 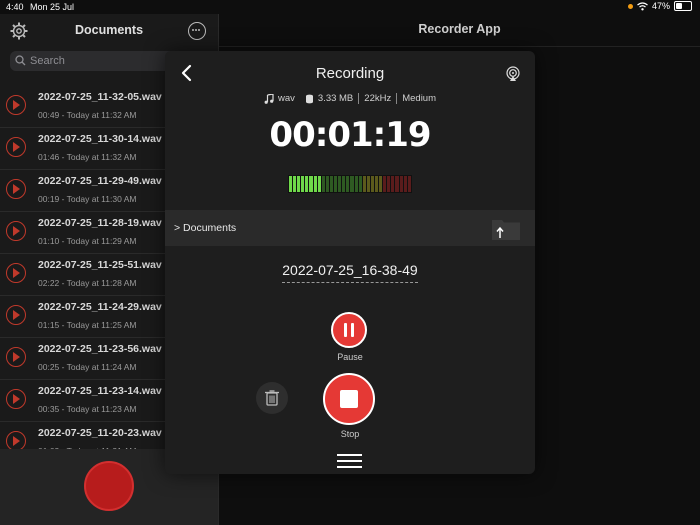 I want to click on status-date: Mon 25 Jul, so click(x=52, y=7).